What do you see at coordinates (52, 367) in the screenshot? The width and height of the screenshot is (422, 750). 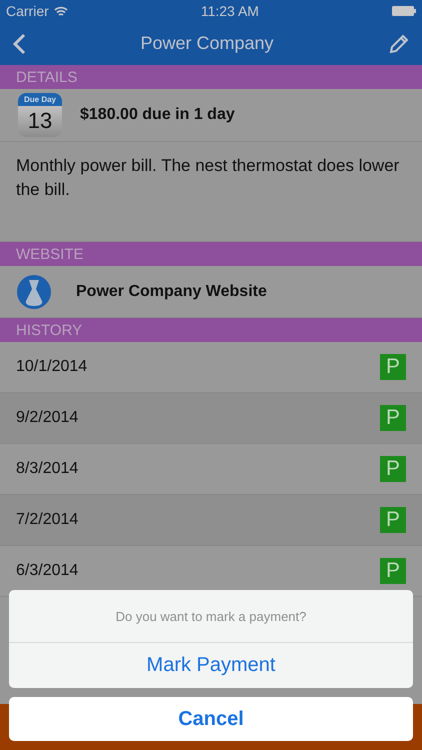 I see `payment-date: 10/1/2014` at bounding box center [52, 367].